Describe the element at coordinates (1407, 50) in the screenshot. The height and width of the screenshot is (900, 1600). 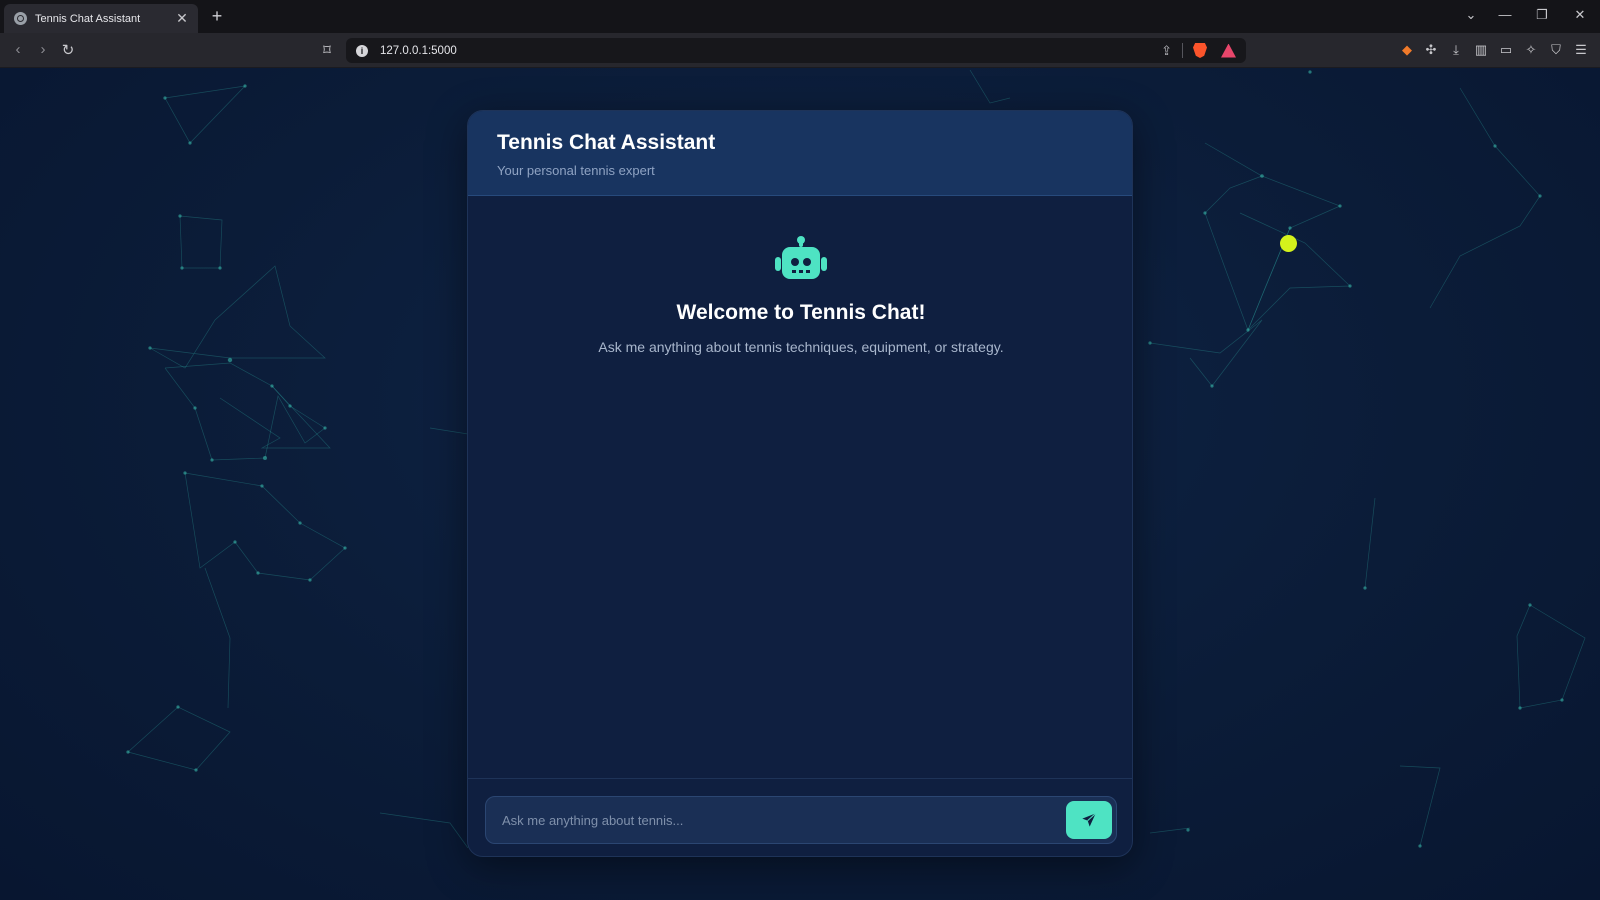
I see `extension-icon: ◆` at that location.